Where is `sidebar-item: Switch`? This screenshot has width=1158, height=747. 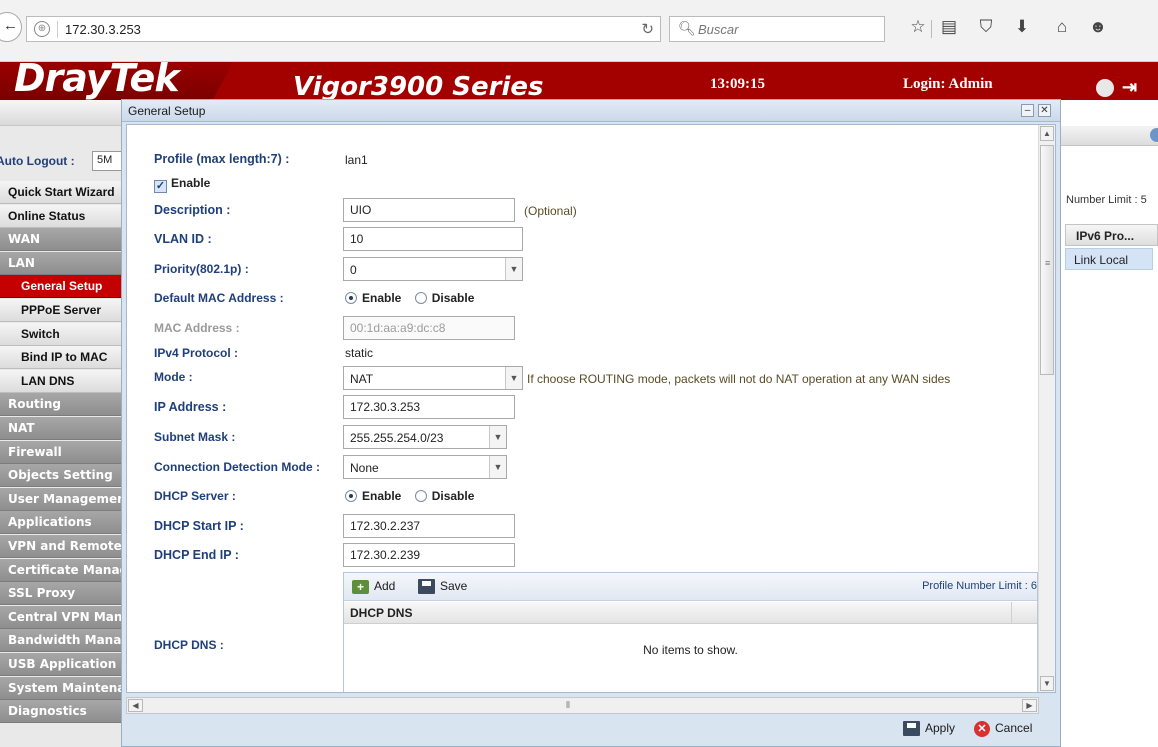 sidebar-item: Switch is located at coordinates (61, 334).